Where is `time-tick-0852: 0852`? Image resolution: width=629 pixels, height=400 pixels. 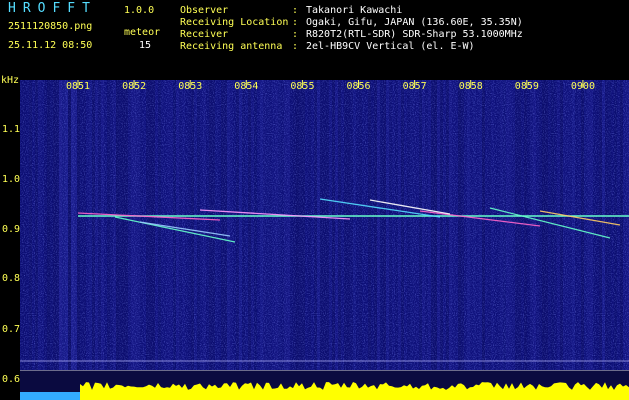
time-tick-0852: 0852 is located at coordinates (134, 86).